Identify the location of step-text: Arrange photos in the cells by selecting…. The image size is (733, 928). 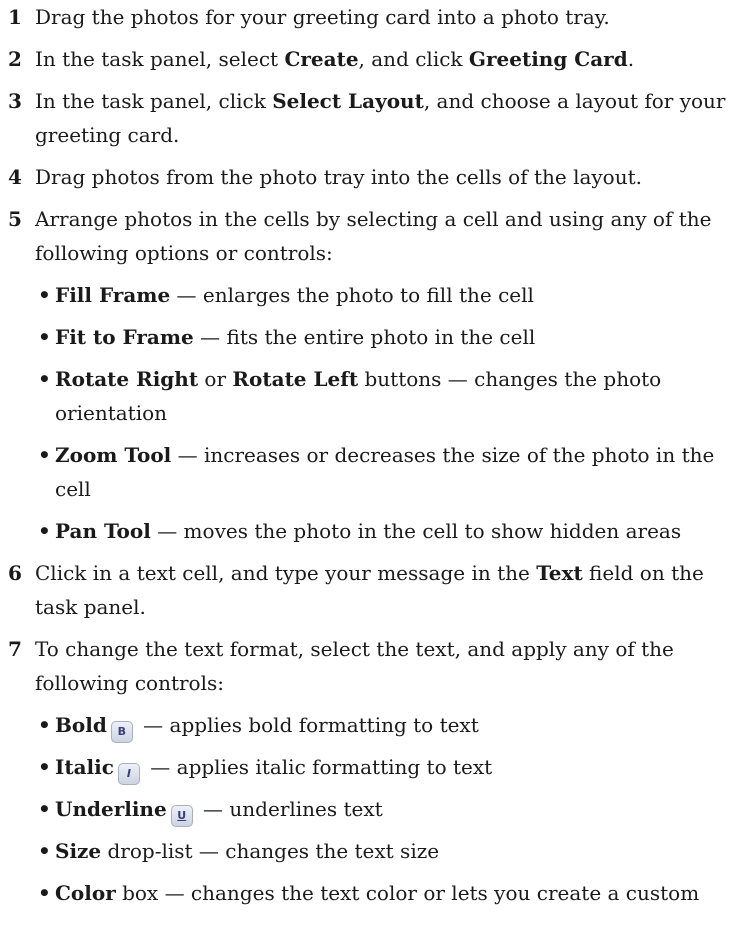
(373, 236).